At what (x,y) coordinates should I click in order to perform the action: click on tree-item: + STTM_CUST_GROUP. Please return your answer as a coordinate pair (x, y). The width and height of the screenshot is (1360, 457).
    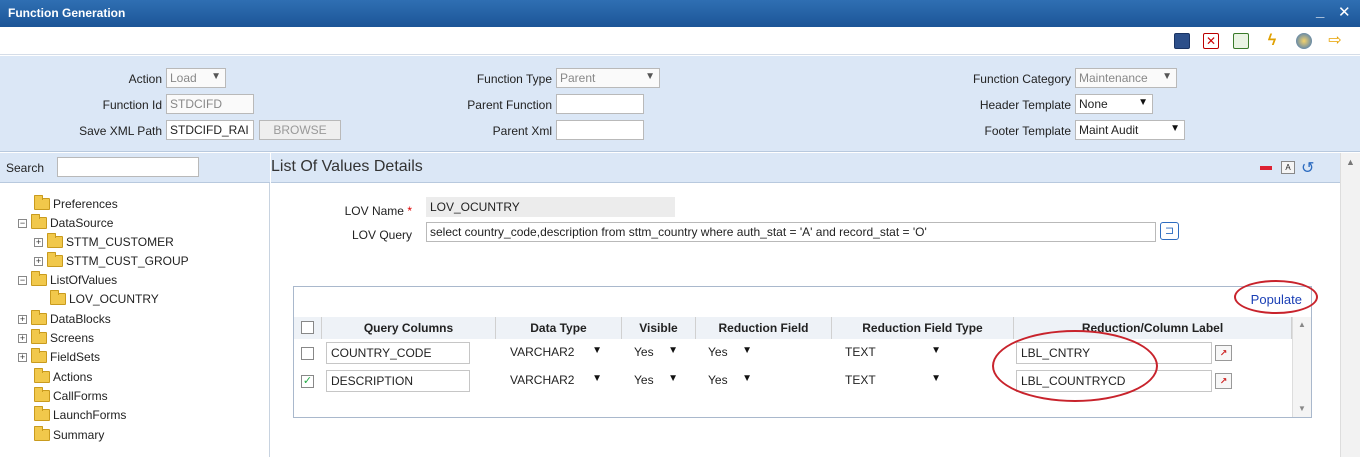
    Looking at the image, I should click on (111, 261).